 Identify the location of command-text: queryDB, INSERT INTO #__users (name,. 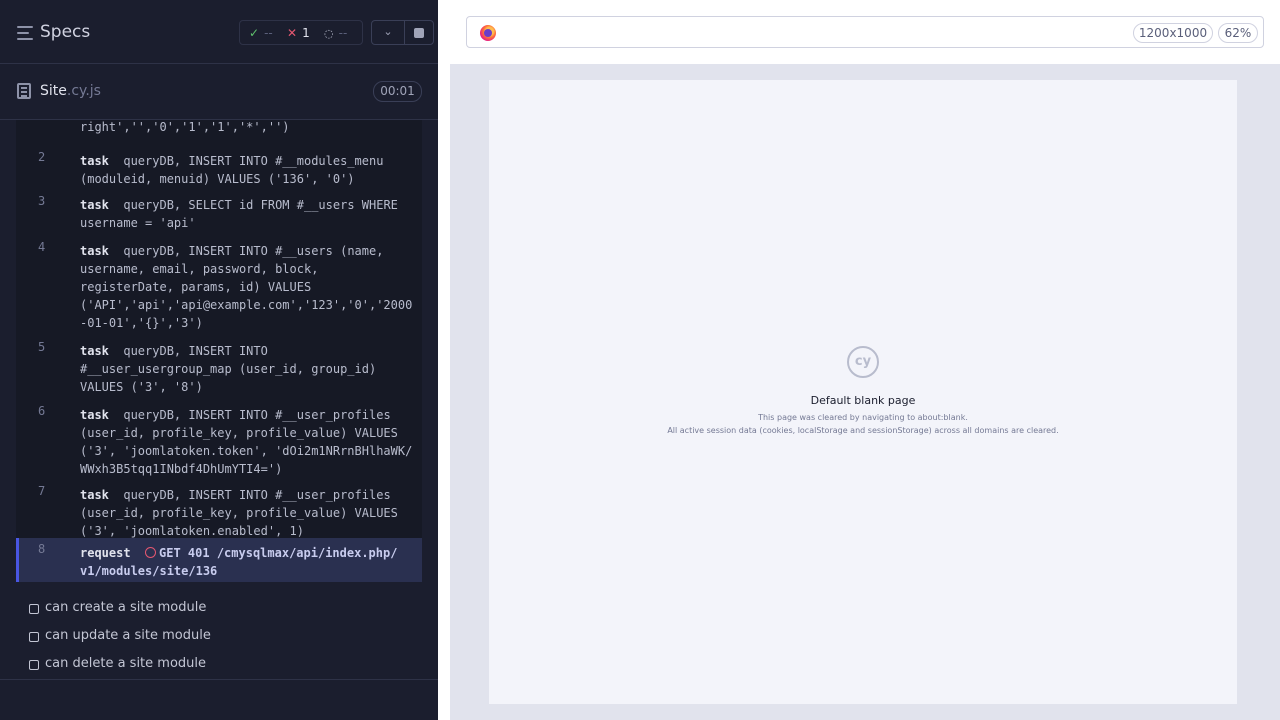
(253, 251).